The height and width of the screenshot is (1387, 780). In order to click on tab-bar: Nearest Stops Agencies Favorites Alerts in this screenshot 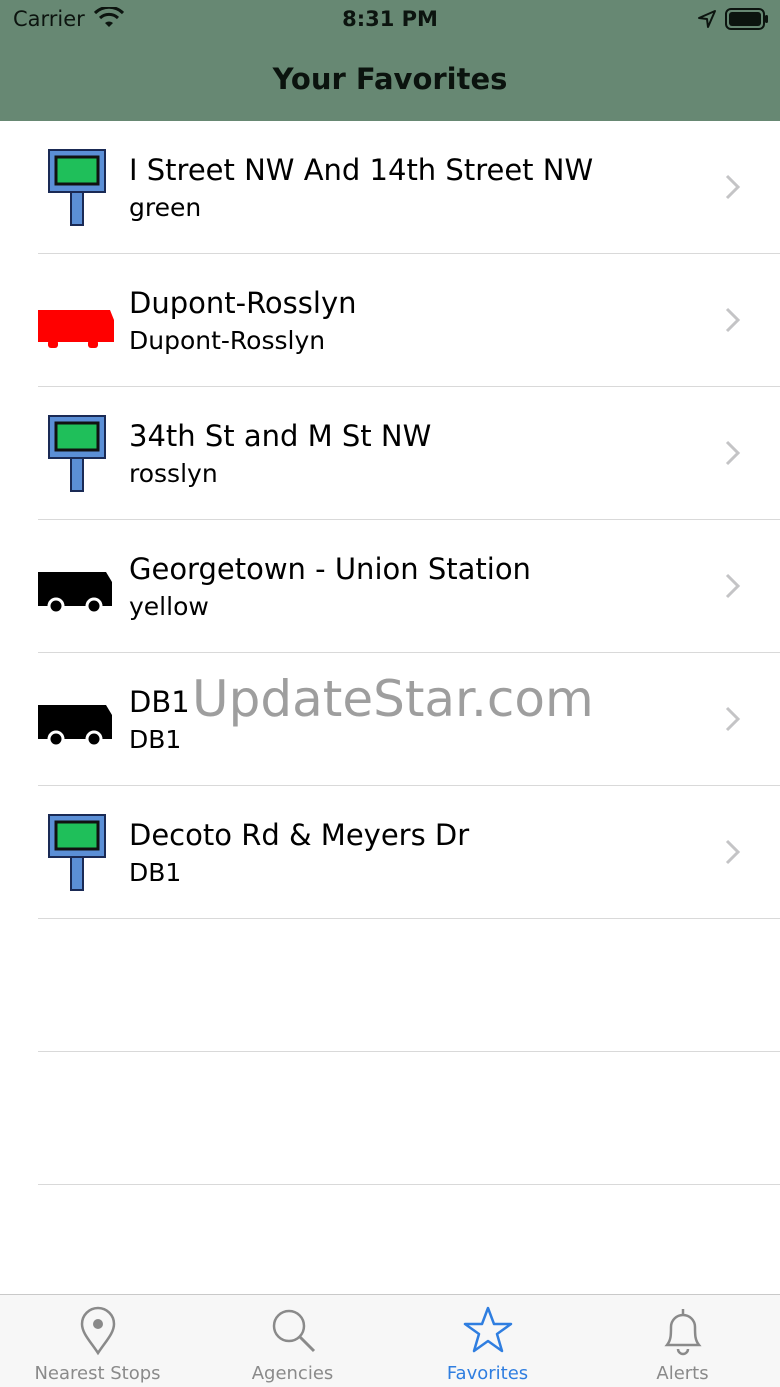, I will do `click(390, 1340)`.